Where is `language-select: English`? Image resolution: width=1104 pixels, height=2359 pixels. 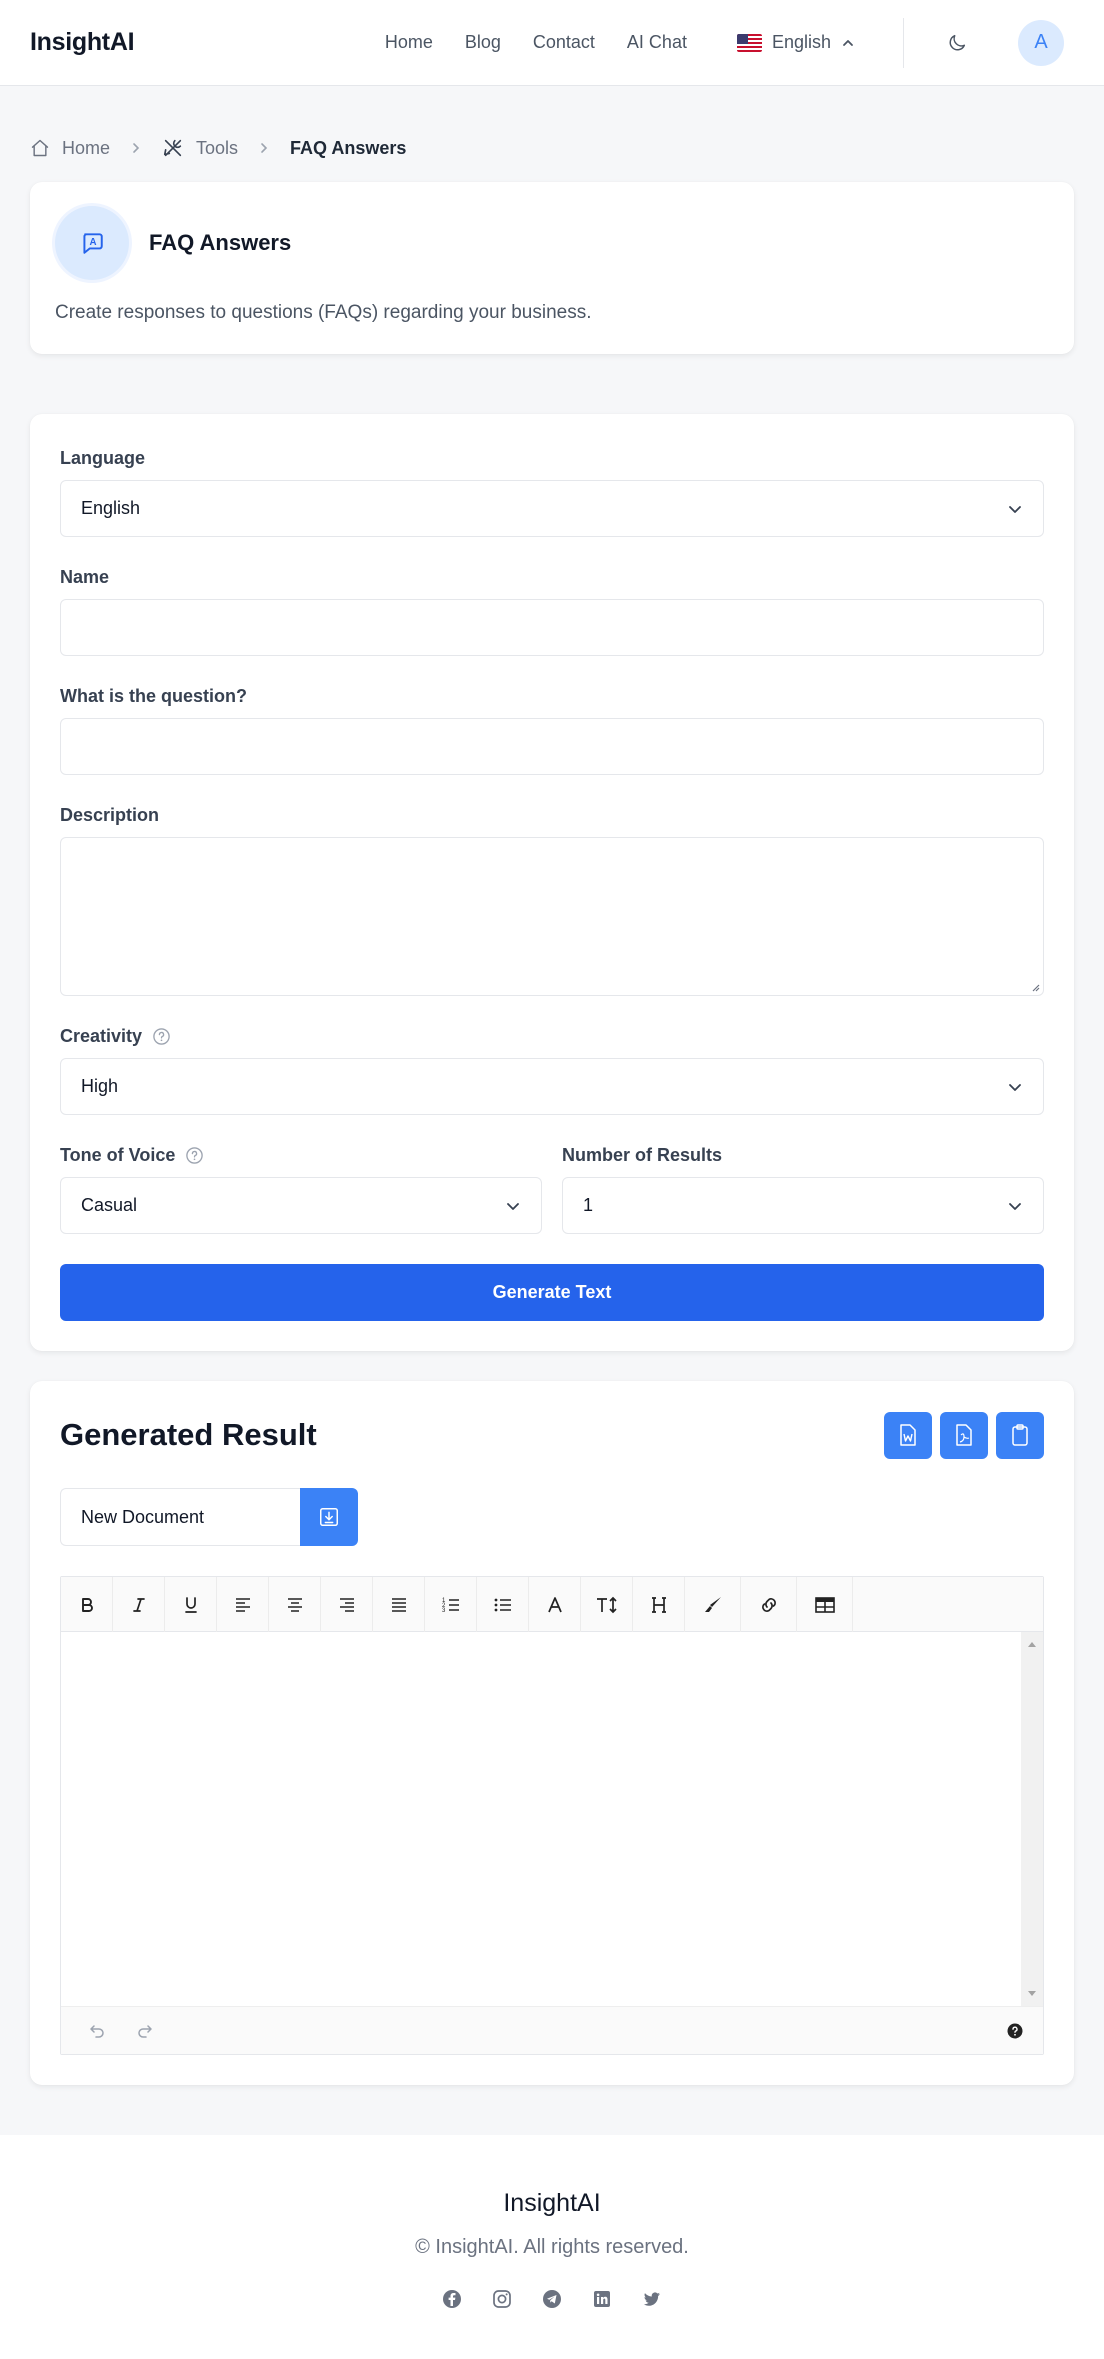
language-select: English is located at coordinates (552, 508).